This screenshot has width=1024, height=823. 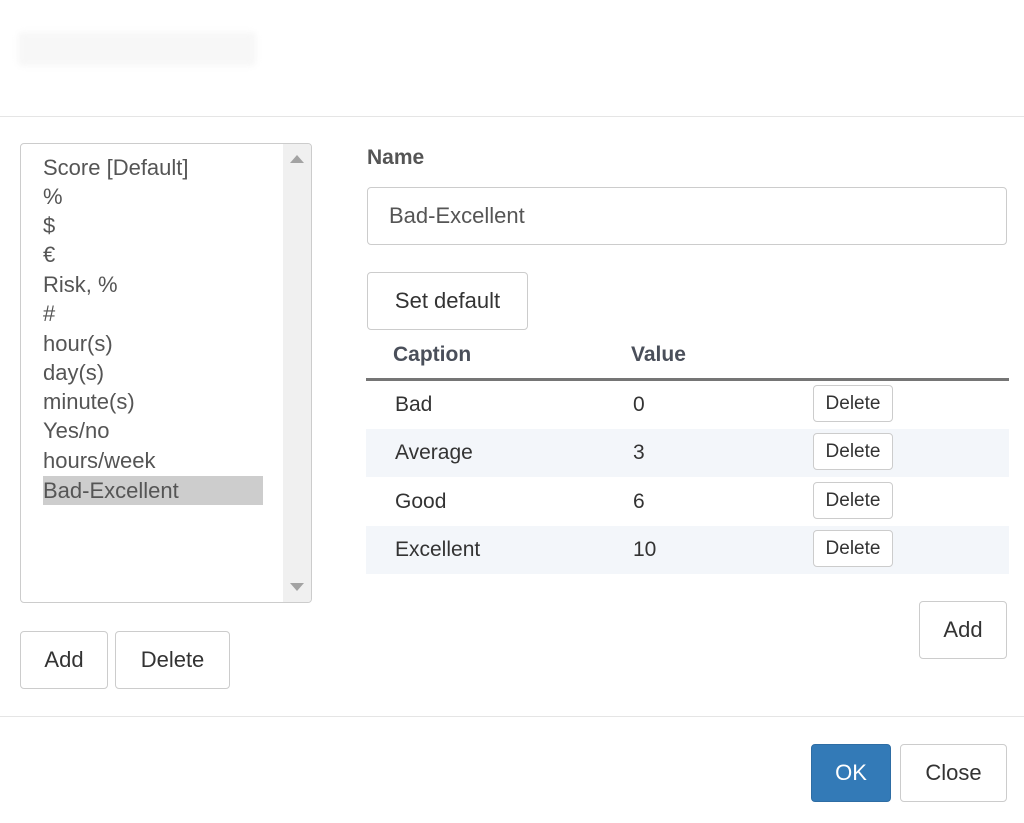 What do you see at coordinates (297, 587) in the screenshot?
I see `scroll-down-arrow-icon` at bounding box center [297, 587].